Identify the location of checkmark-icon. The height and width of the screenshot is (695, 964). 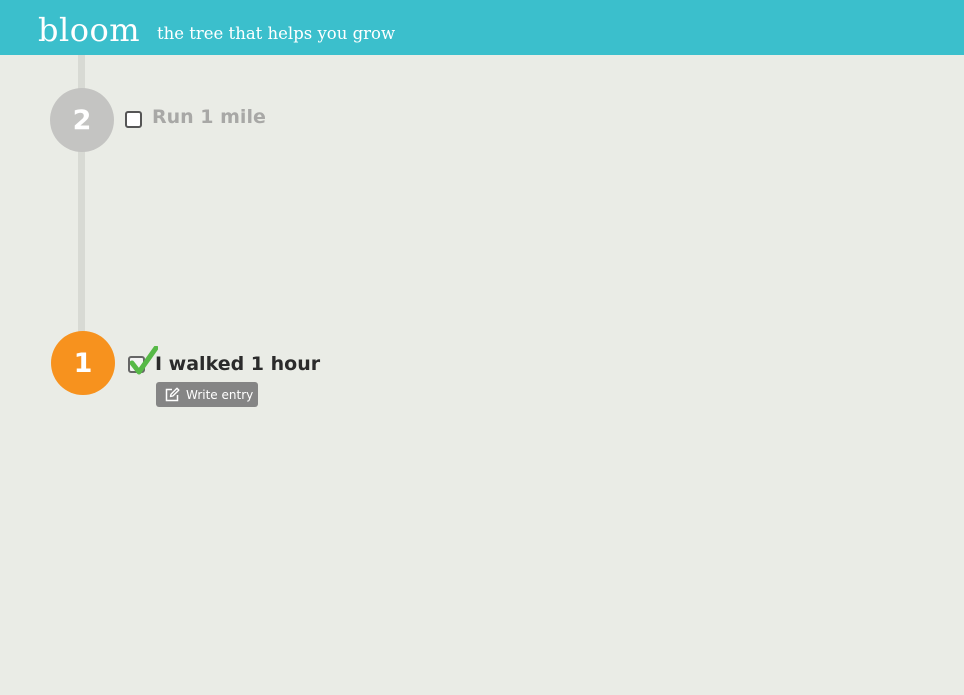
(144, 360).